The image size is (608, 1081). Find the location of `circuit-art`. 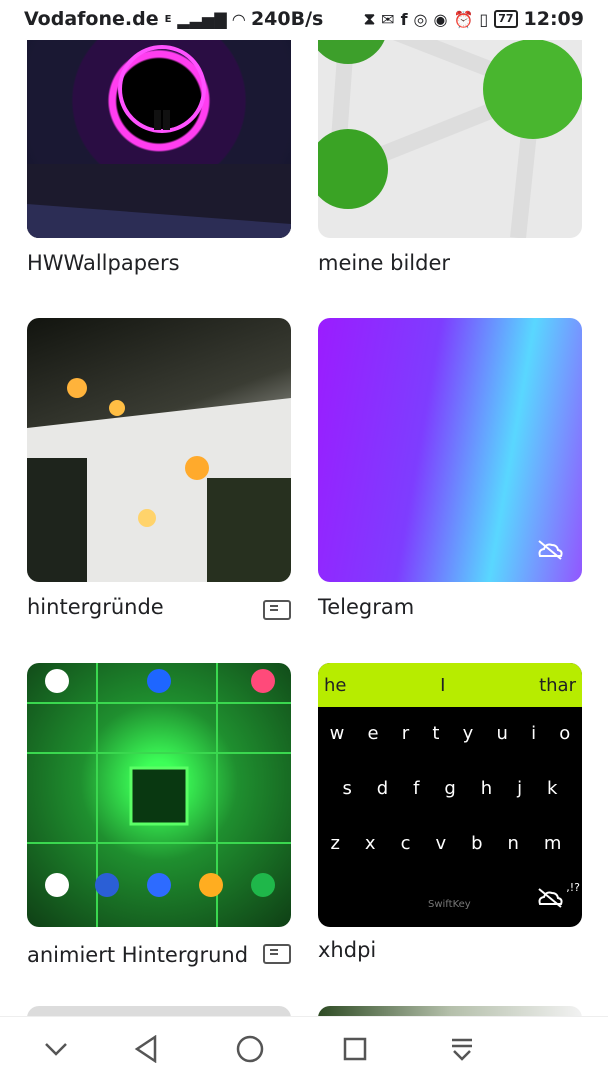

circuit-art is located at coordinates (159, 795).